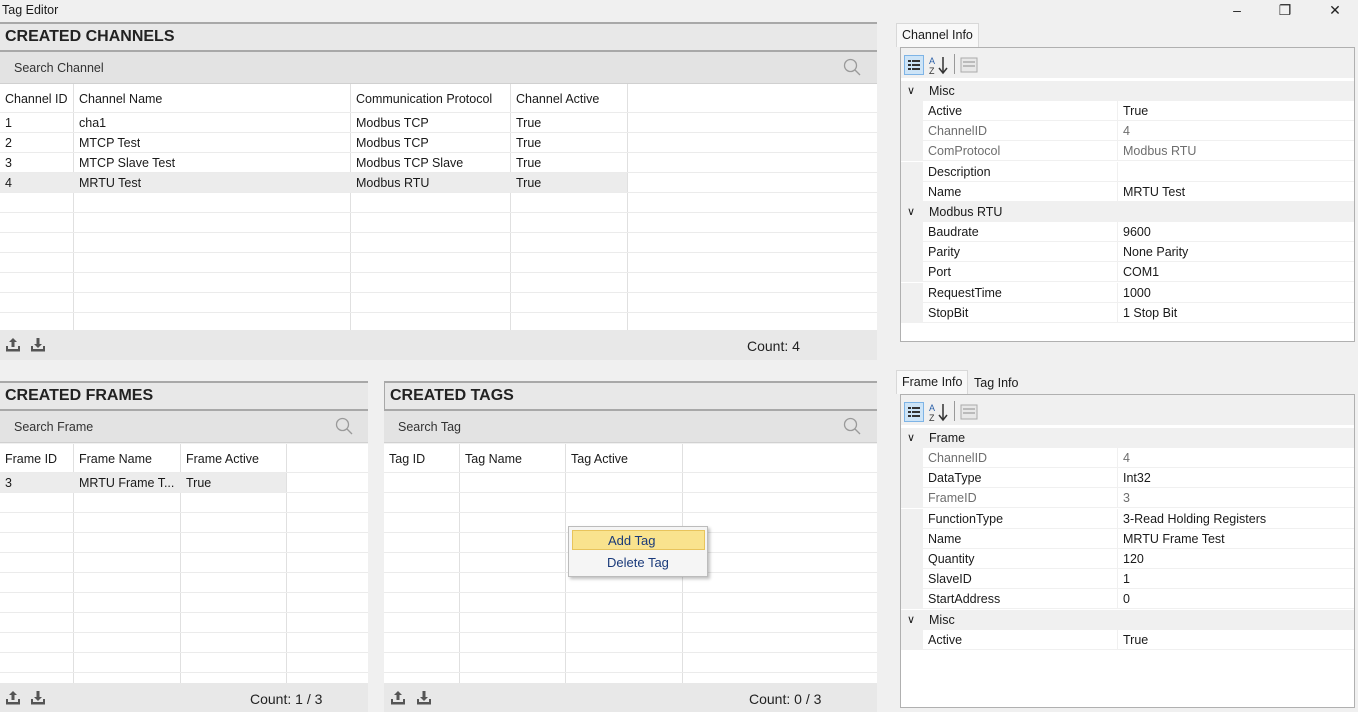  I want to click on frame-search-bar: Search Frame, so click(184, 427).